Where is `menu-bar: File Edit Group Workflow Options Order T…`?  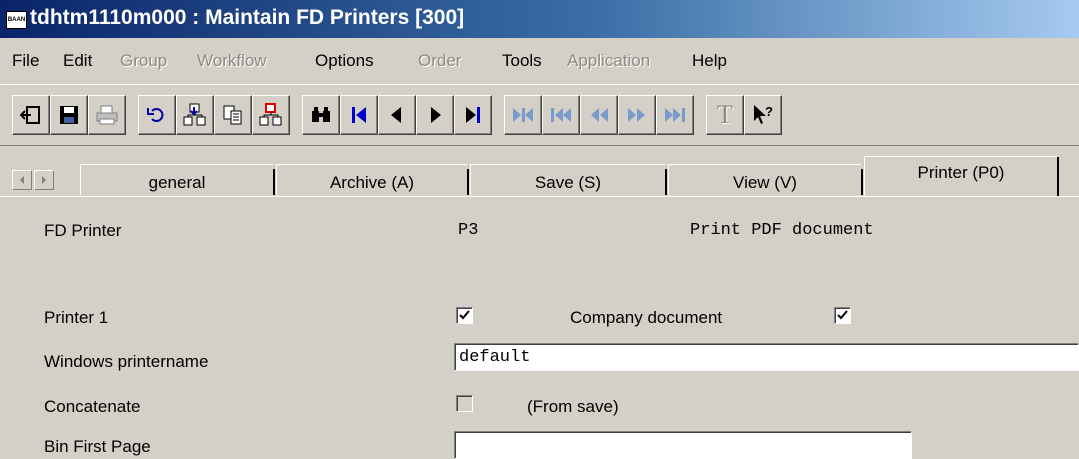
menu-bar: File Edit Group Workflow Options Order T… is located at coordinates (539, 61).